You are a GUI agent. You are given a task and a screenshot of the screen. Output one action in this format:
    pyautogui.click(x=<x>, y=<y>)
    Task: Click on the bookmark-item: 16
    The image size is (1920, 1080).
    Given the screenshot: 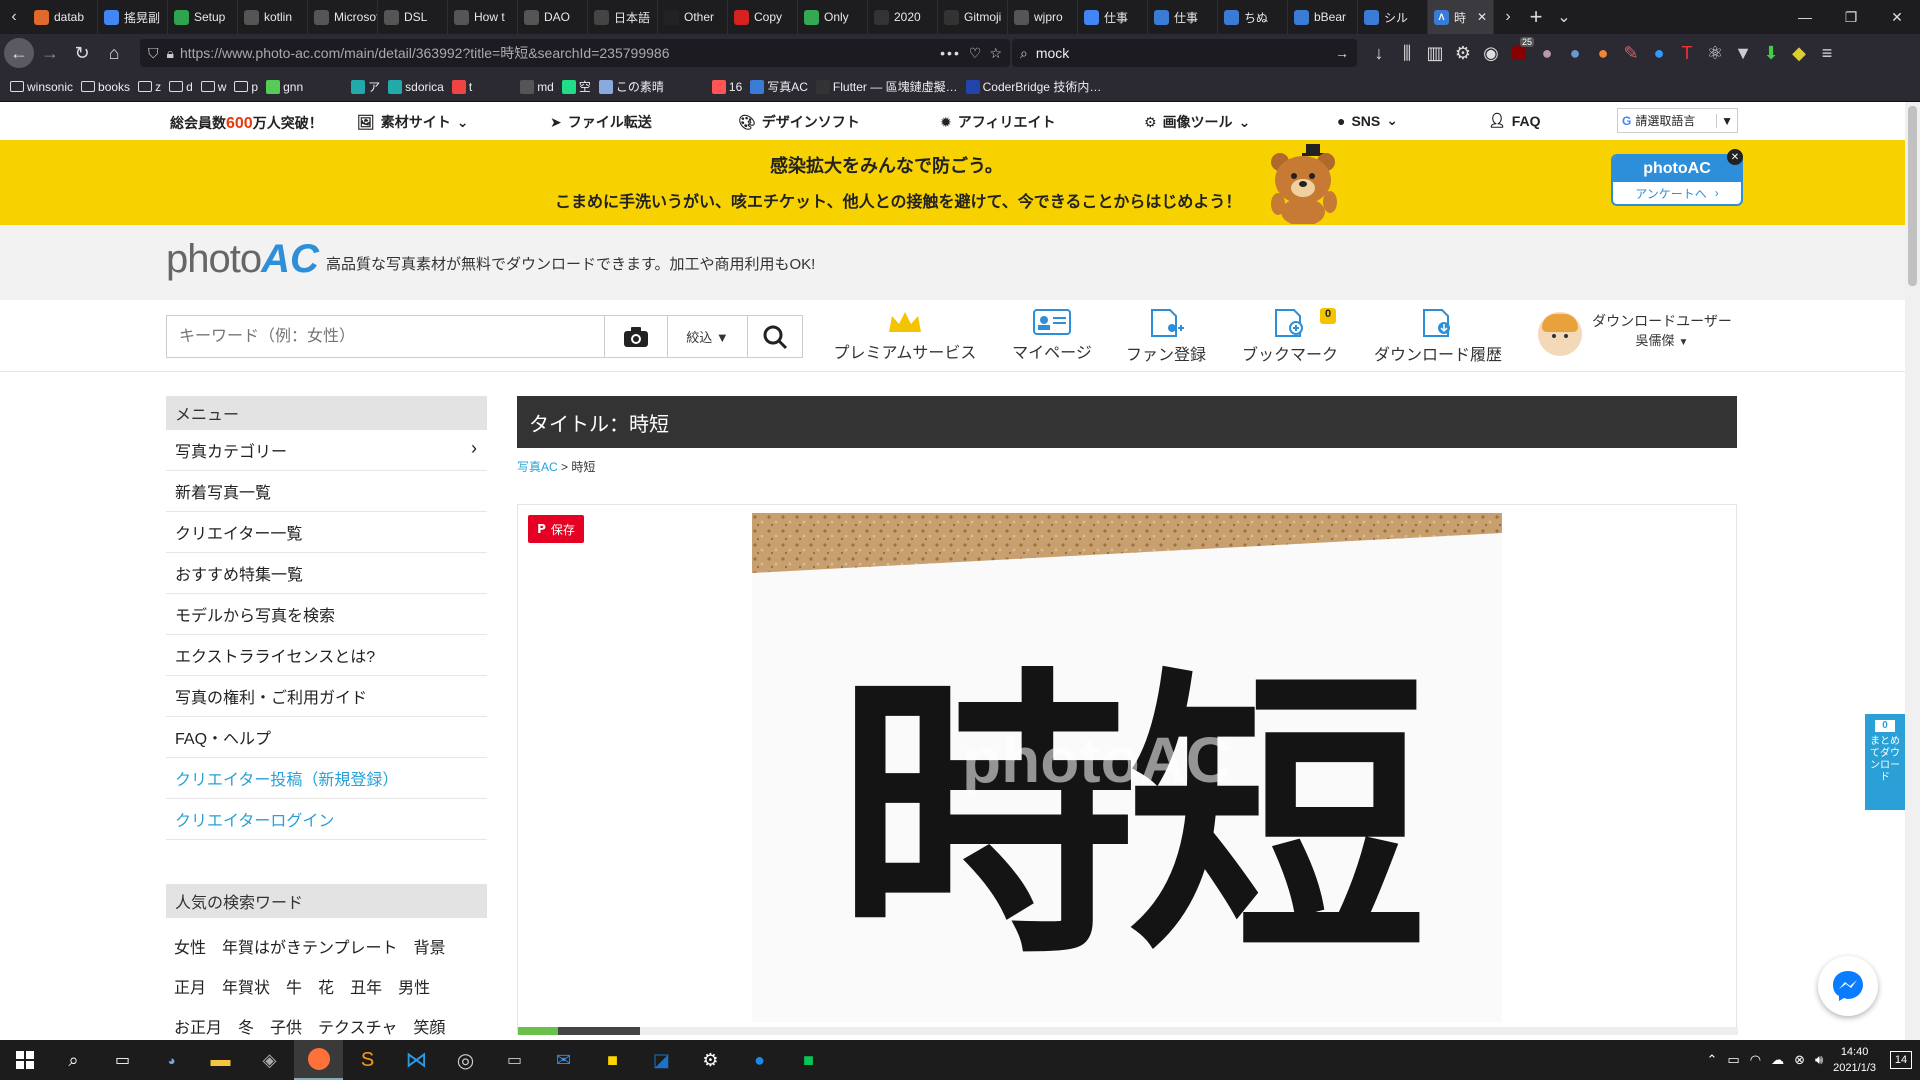 What is the action you would take?
    pyautogui.click(x=726, y=86)
    